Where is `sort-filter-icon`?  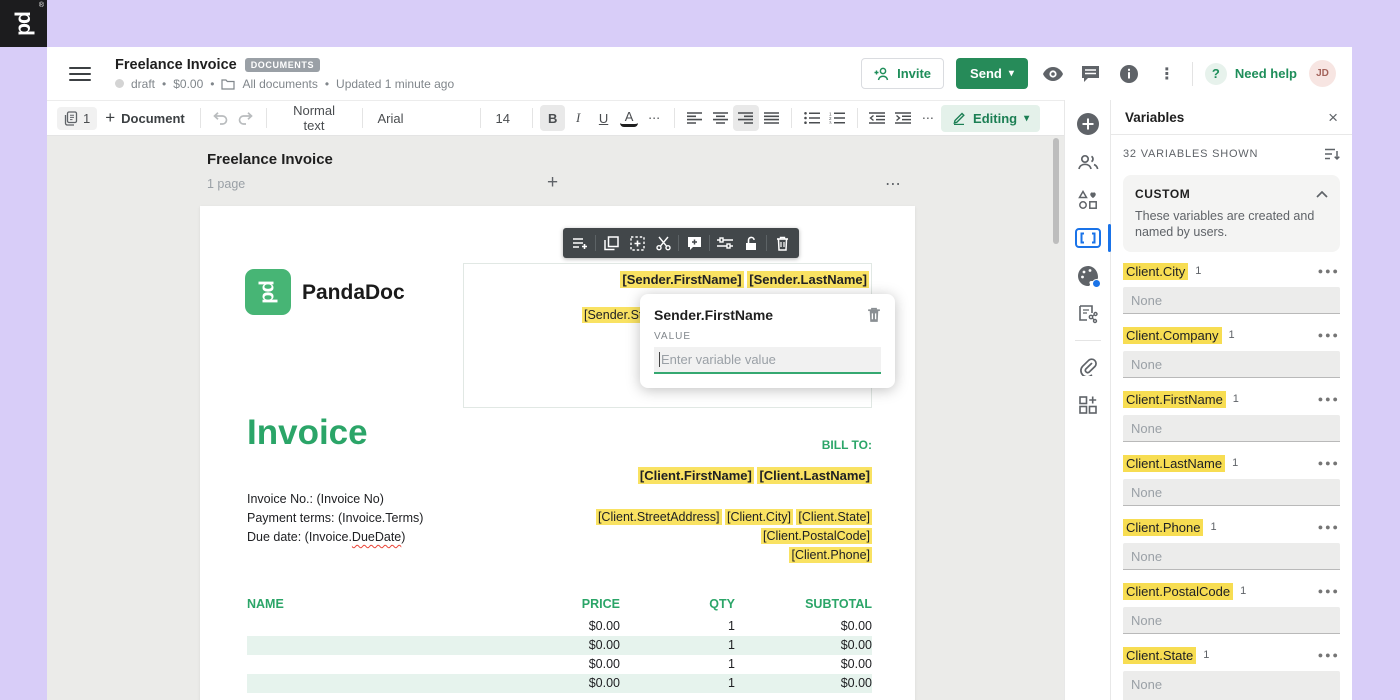 sort-filter-icon is located at coordinates (1332, 154).